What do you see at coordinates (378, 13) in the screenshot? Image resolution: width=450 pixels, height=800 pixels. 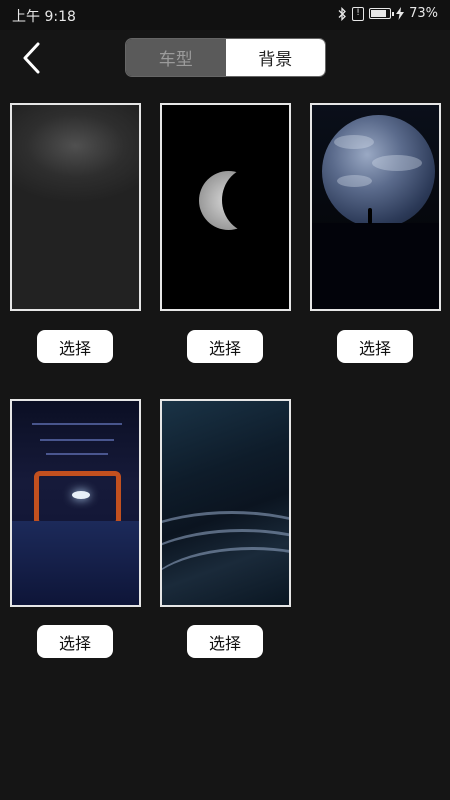 I see `battery-level-fill` at bounding box center [378, 13].